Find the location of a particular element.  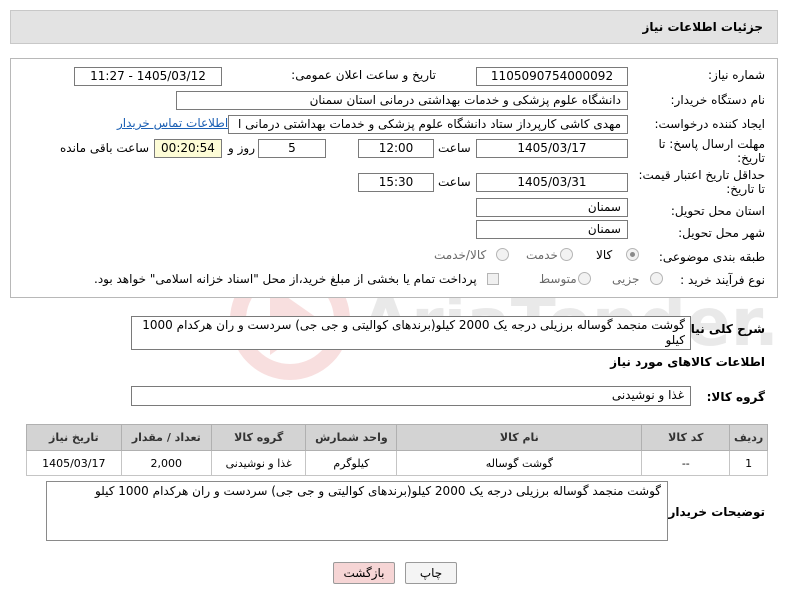

buyer-contact-link: اطلاعات تماس خریدار is located at coordinates (172, 123).